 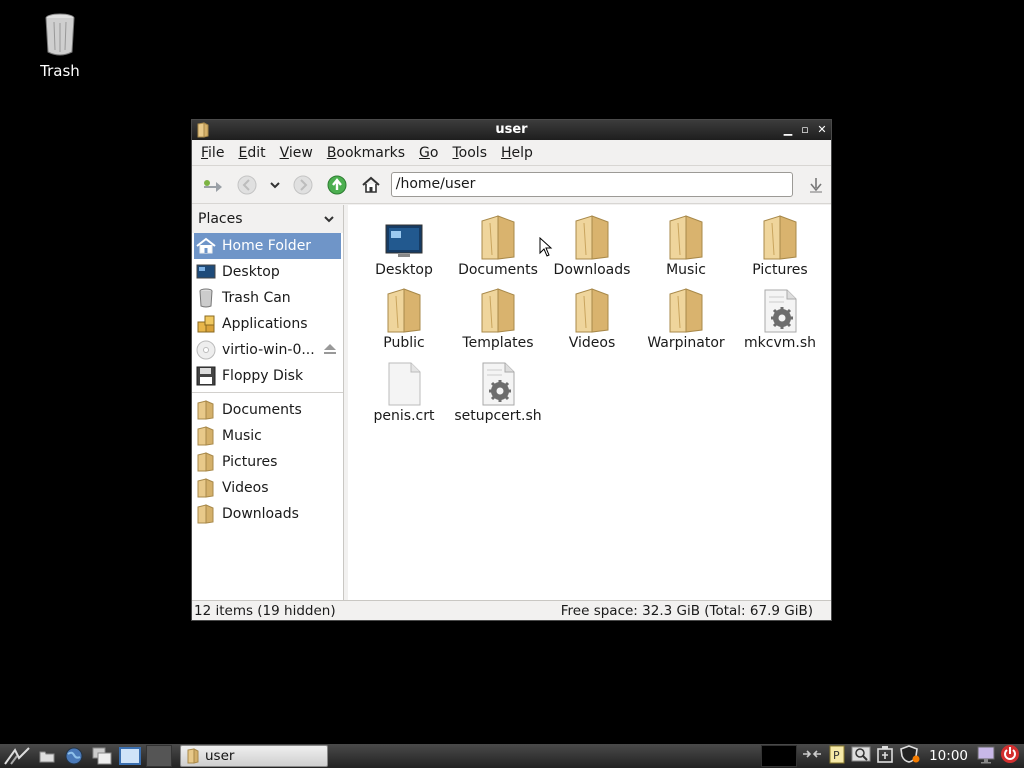 I want to click on address-bar: /home/user, so click(x=592, y=184).